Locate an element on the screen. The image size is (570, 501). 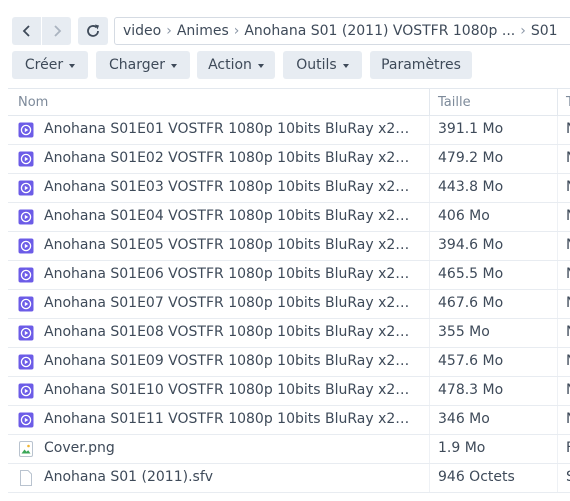
refresh-icon is located at coordinates (93, 30).